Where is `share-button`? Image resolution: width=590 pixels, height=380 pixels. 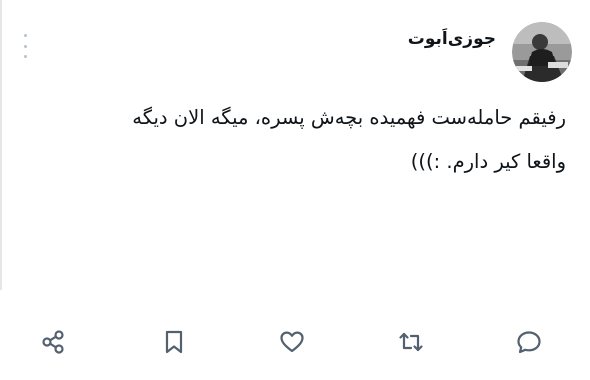
share-button is located at coordinates (53, 342).